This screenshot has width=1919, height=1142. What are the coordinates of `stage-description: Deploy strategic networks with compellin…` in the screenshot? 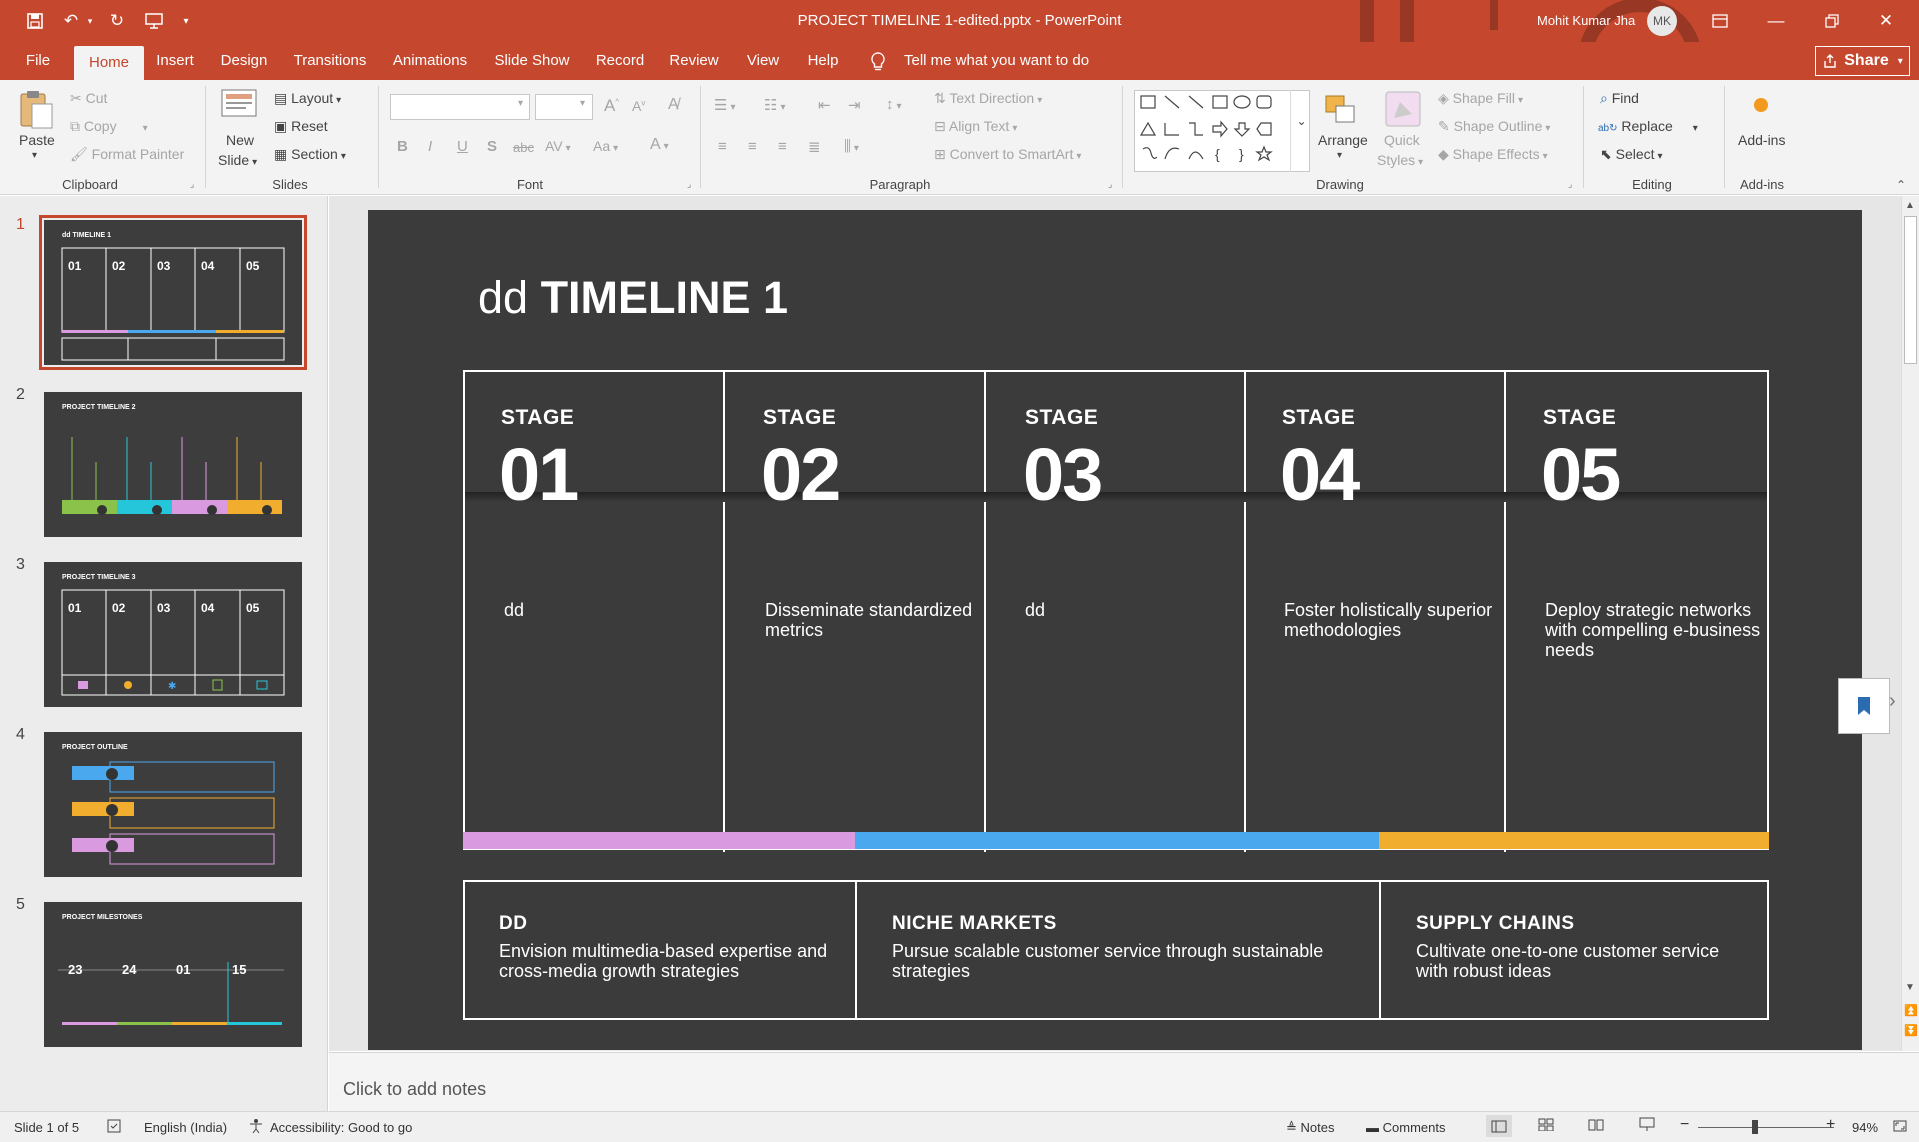 It's located at (1660, 630).